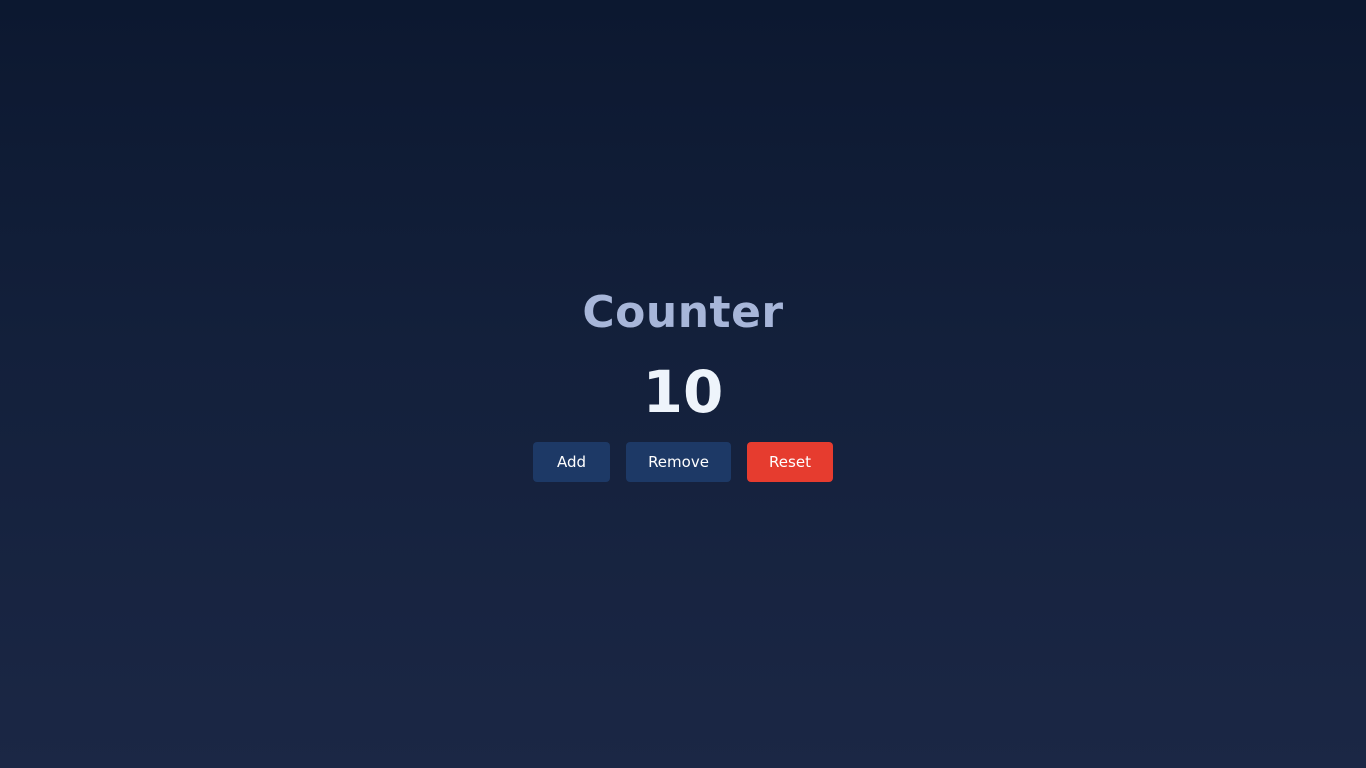 Image resolution: width=1366 pixels, height=768 pixels. Describe the element at coordinates (571, 462) in the screenshot. I see `add-button: Add` at that location.